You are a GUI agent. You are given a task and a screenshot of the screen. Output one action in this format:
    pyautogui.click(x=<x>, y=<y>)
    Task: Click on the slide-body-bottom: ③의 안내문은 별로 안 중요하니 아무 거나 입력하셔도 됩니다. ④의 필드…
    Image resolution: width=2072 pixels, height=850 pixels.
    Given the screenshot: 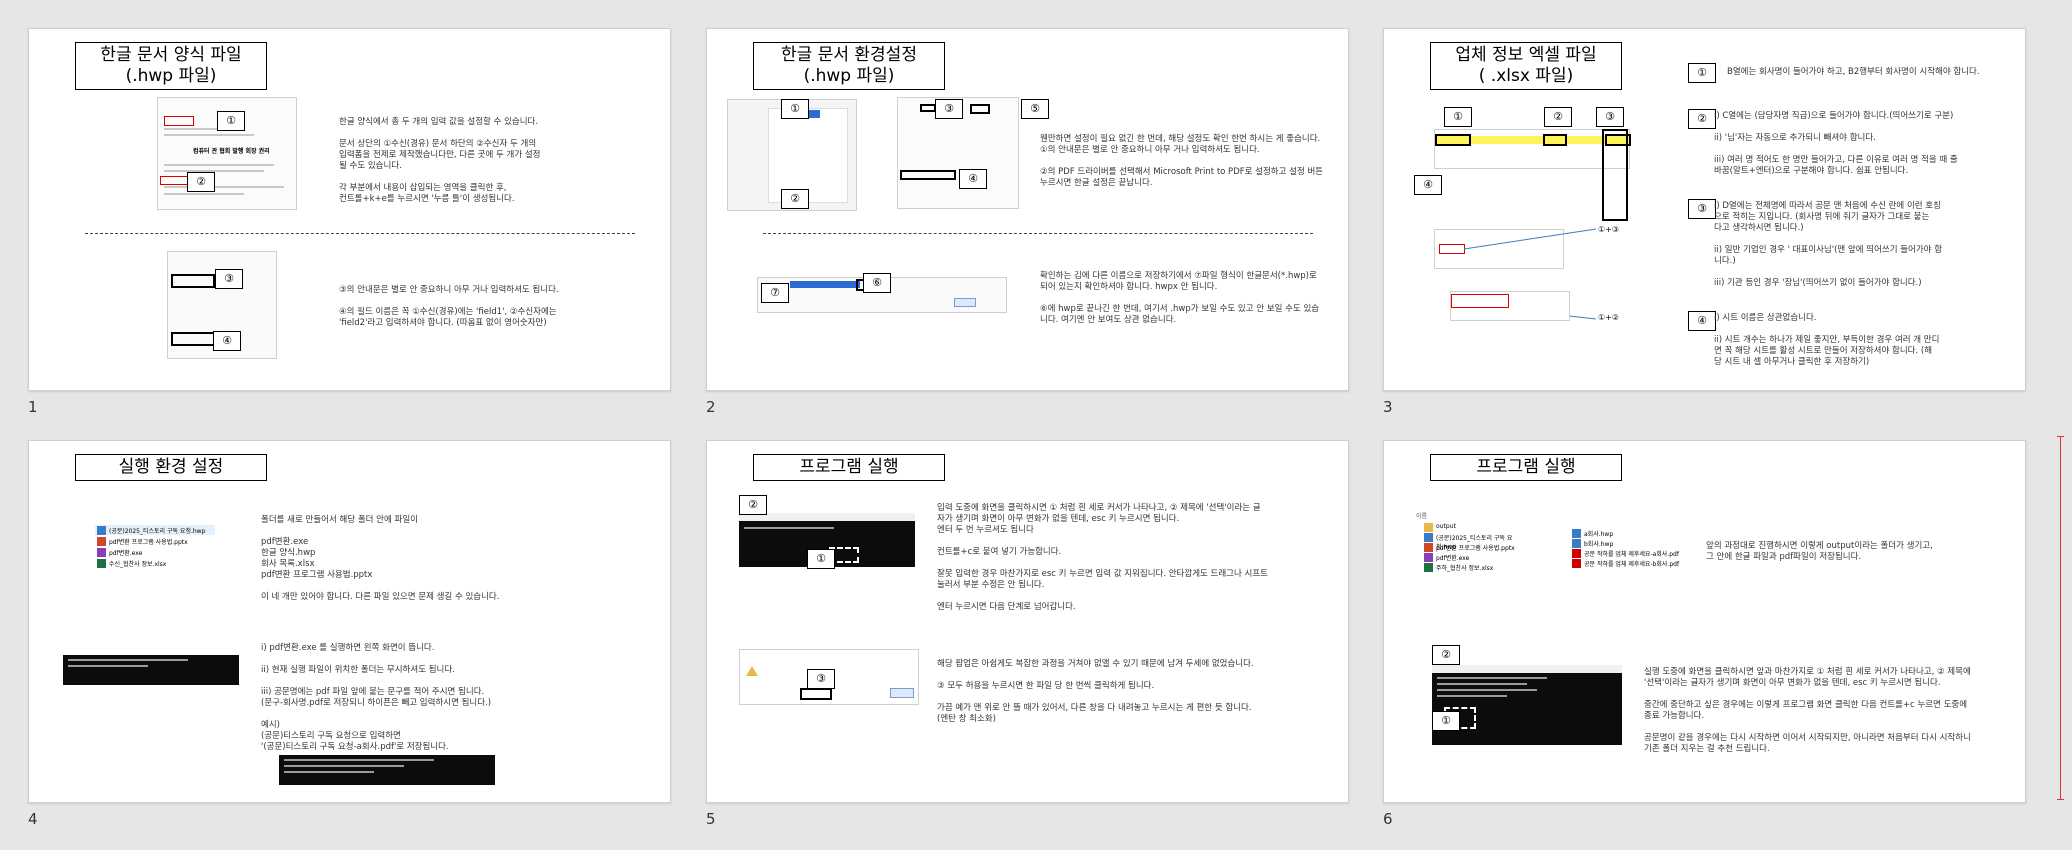 What is the action you would take?
    pyautogui.click(x=449, y=306)
    